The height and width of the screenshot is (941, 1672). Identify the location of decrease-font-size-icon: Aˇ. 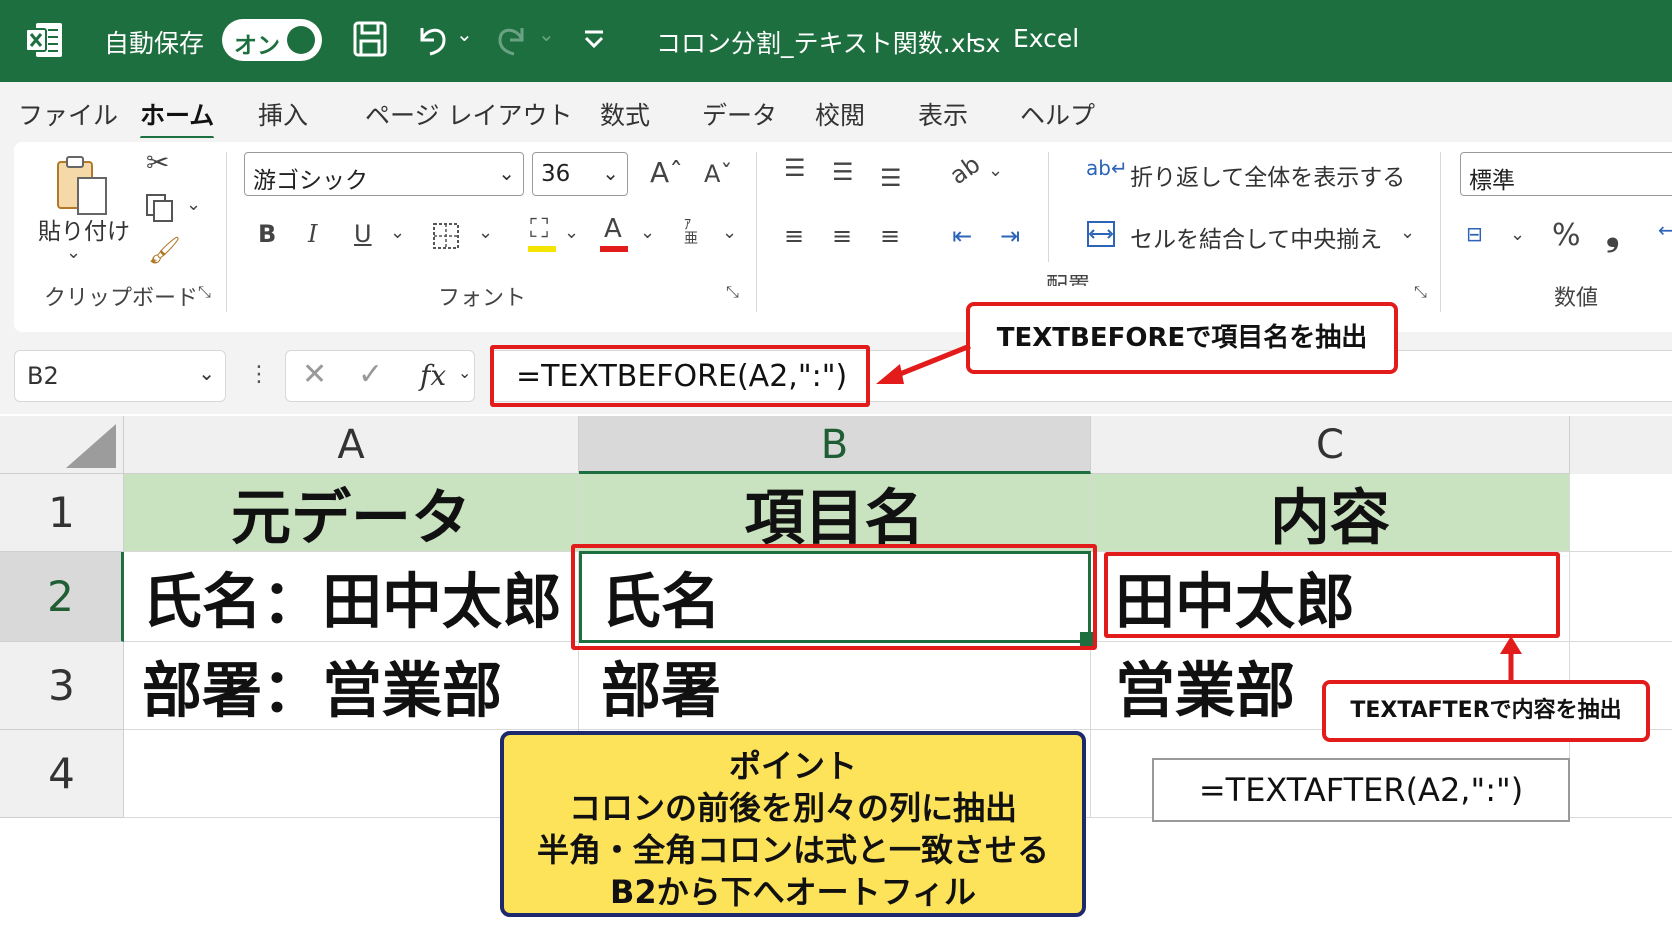
(718, 174).